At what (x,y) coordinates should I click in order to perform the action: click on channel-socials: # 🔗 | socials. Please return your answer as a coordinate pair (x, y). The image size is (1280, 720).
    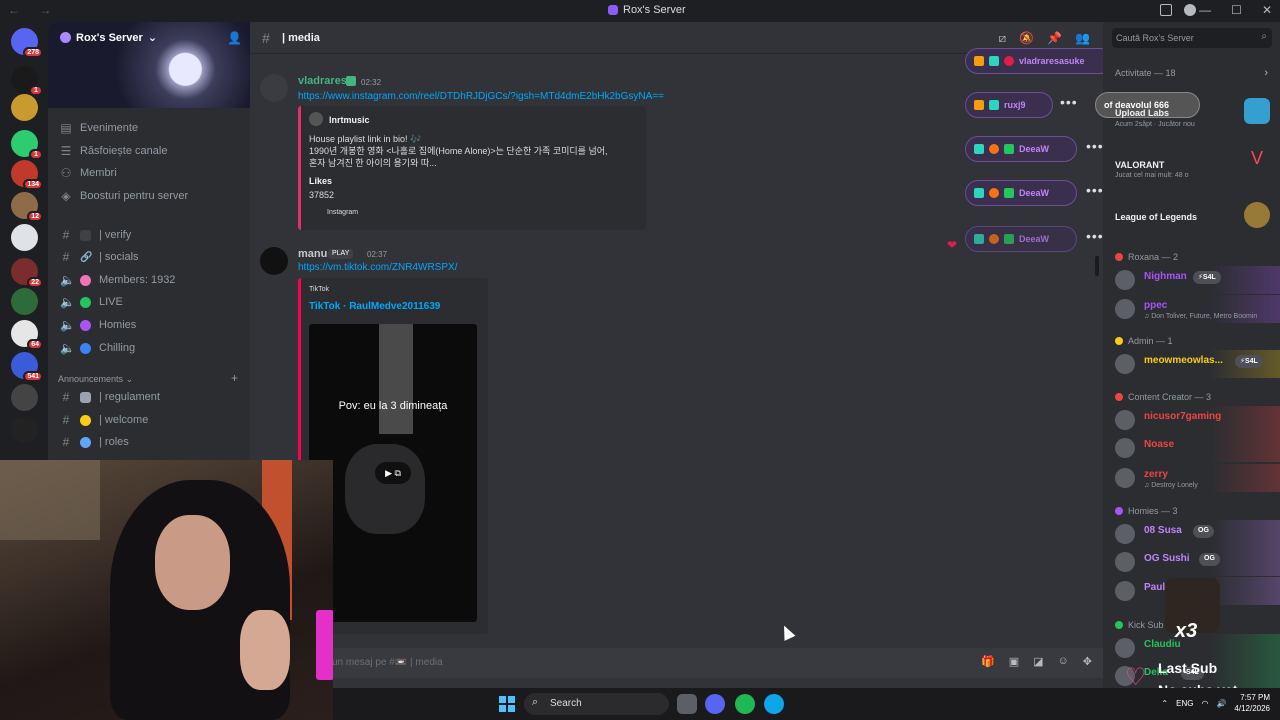
    Looking at the image, I should click on (150, 257).